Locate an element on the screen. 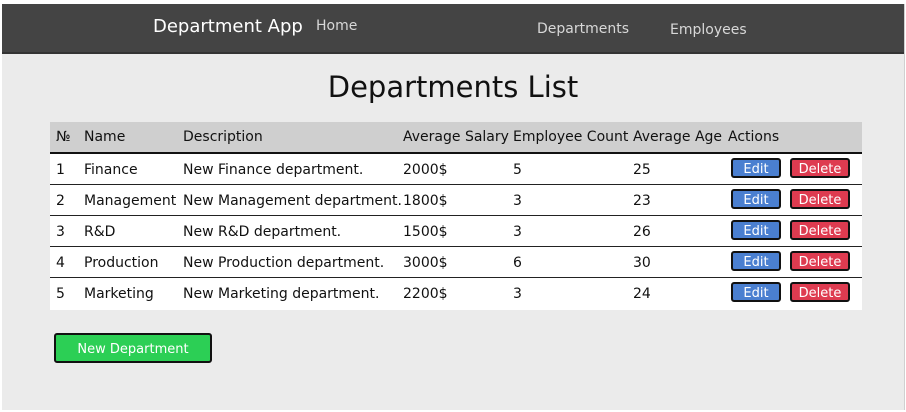 The width and height of the screenshot is (906, 412). header-actions: Actions is located at coordinates (754, 137).